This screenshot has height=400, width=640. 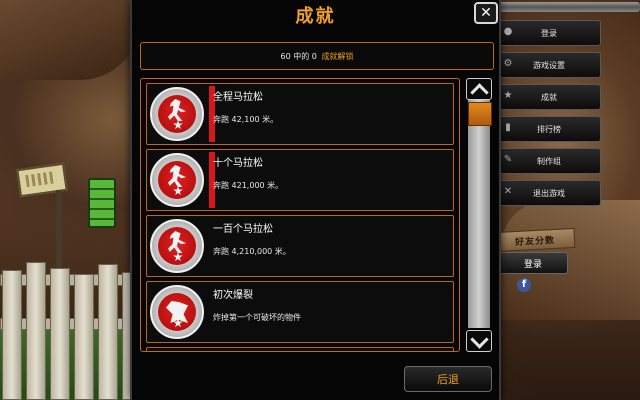 What do you see at coordinates (448, 379) in the screenshot?
I see `back-button: 后退` at bounding box center [448, 379].